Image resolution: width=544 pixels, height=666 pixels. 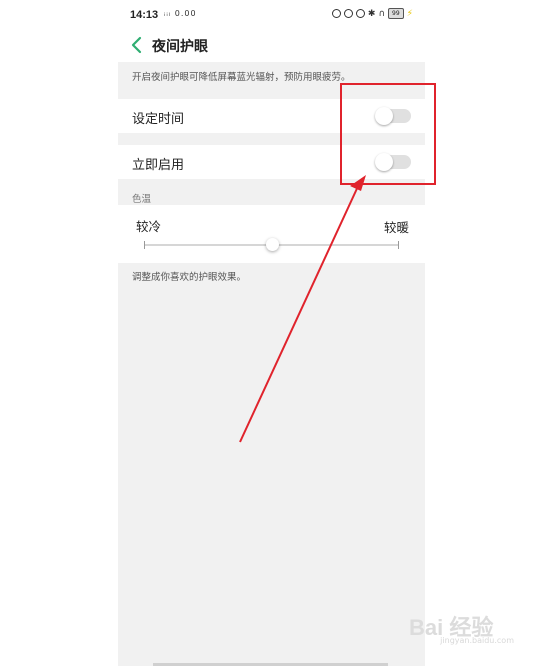 I want to click on color-temp-section-label: 色温, so click(x=142, y=199).